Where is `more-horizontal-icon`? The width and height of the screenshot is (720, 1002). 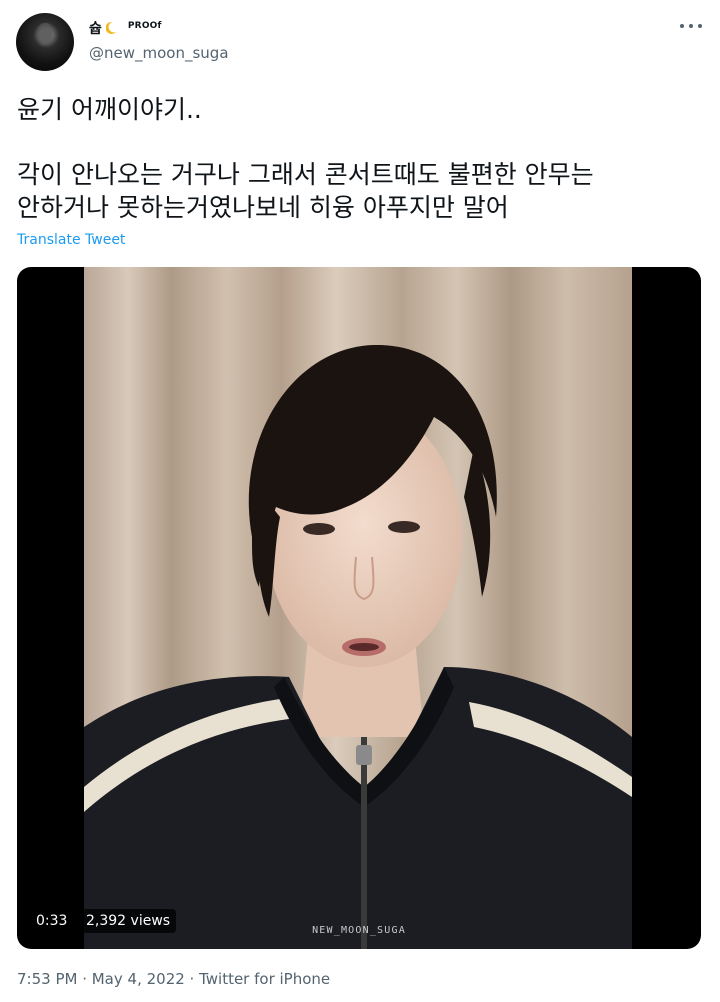
more-horizontal-icon is located at coordinates (682, 26).